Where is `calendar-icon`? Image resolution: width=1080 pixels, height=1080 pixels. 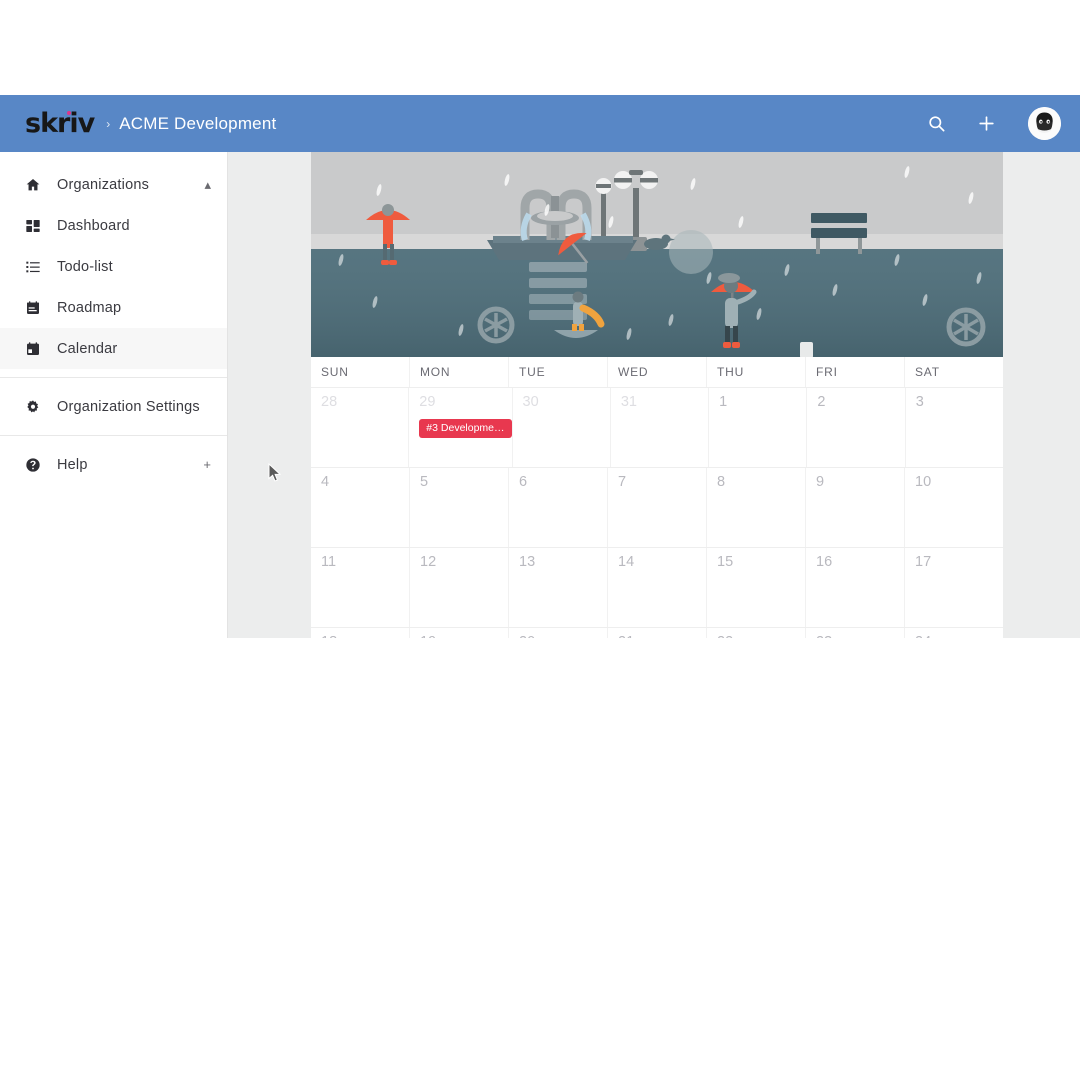 calendar-icon is located at coordinates (34, 349).